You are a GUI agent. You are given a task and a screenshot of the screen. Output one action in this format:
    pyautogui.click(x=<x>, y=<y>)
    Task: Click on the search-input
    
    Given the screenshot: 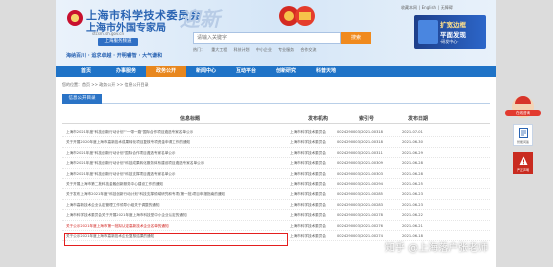 What is the action you would take?
    pyautogui.click(x=267, y=38)
    